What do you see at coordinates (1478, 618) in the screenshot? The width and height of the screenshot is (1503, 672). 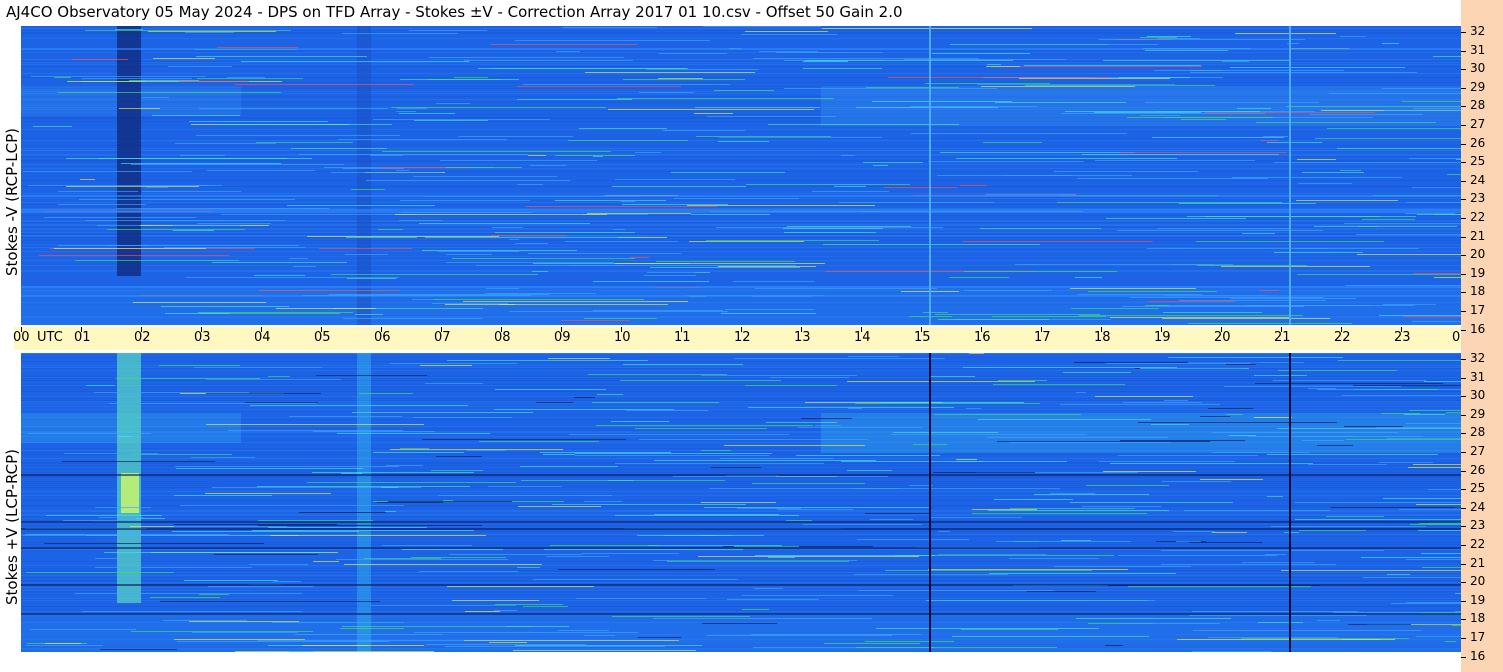 I see `frequency-tick-label: 18` at bounding box center [1478, 618].